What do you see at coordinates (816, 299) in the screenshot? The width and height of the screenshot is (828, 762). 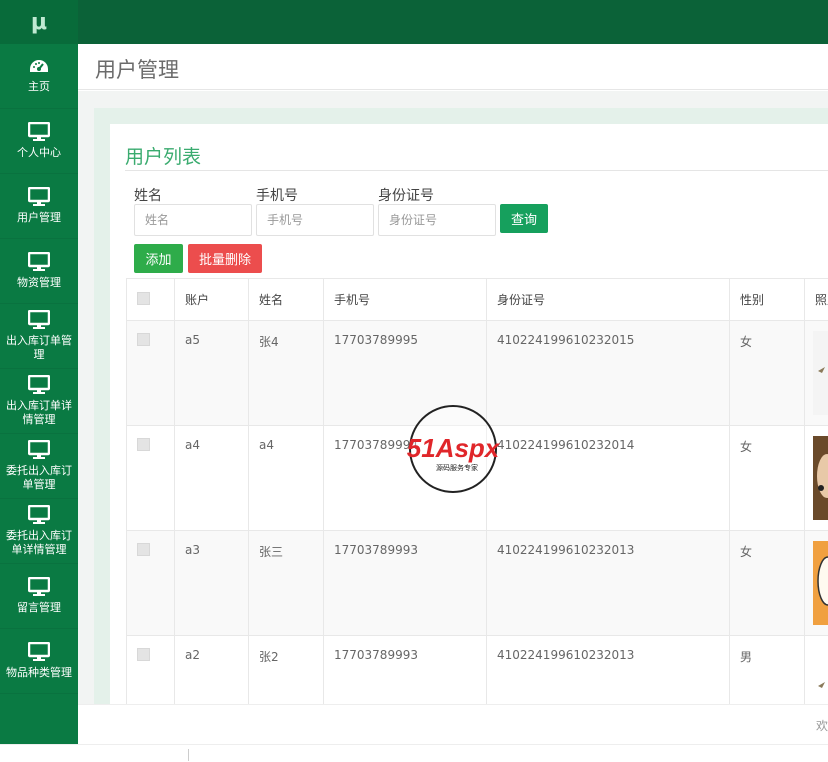 I see `column-header: 照片` at bounding box center [816, 299].